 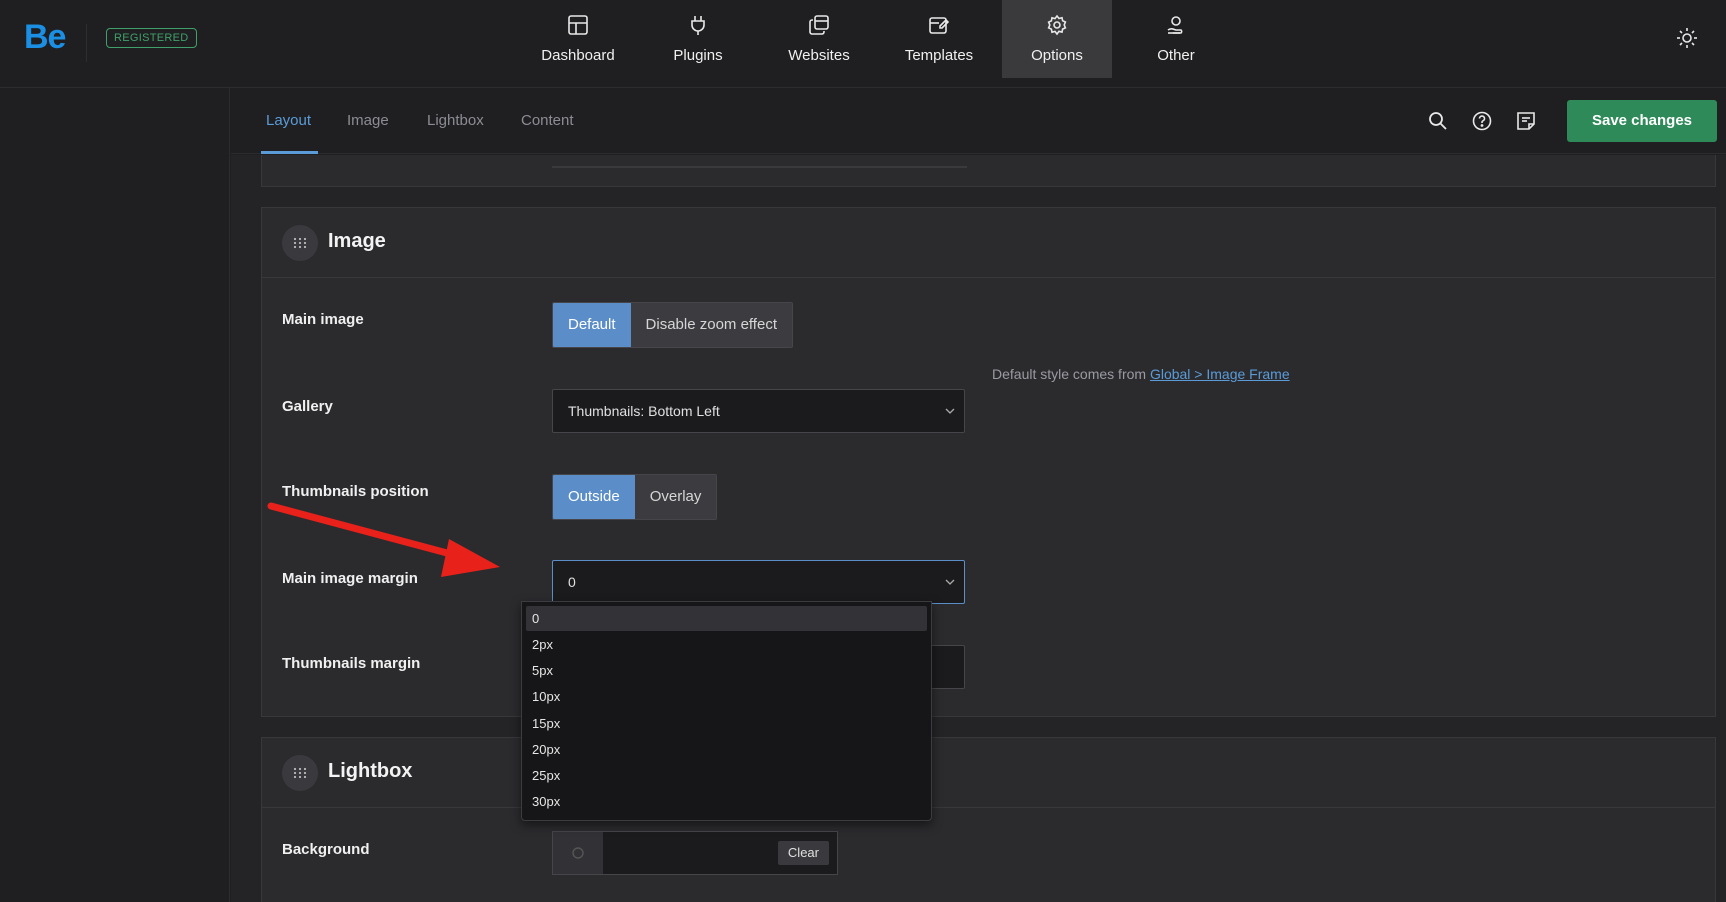 What do you see at coordinates (939, 55) in the screenshot?
I see `nav-templates-label: Templates` at bounding box center [939, 55].